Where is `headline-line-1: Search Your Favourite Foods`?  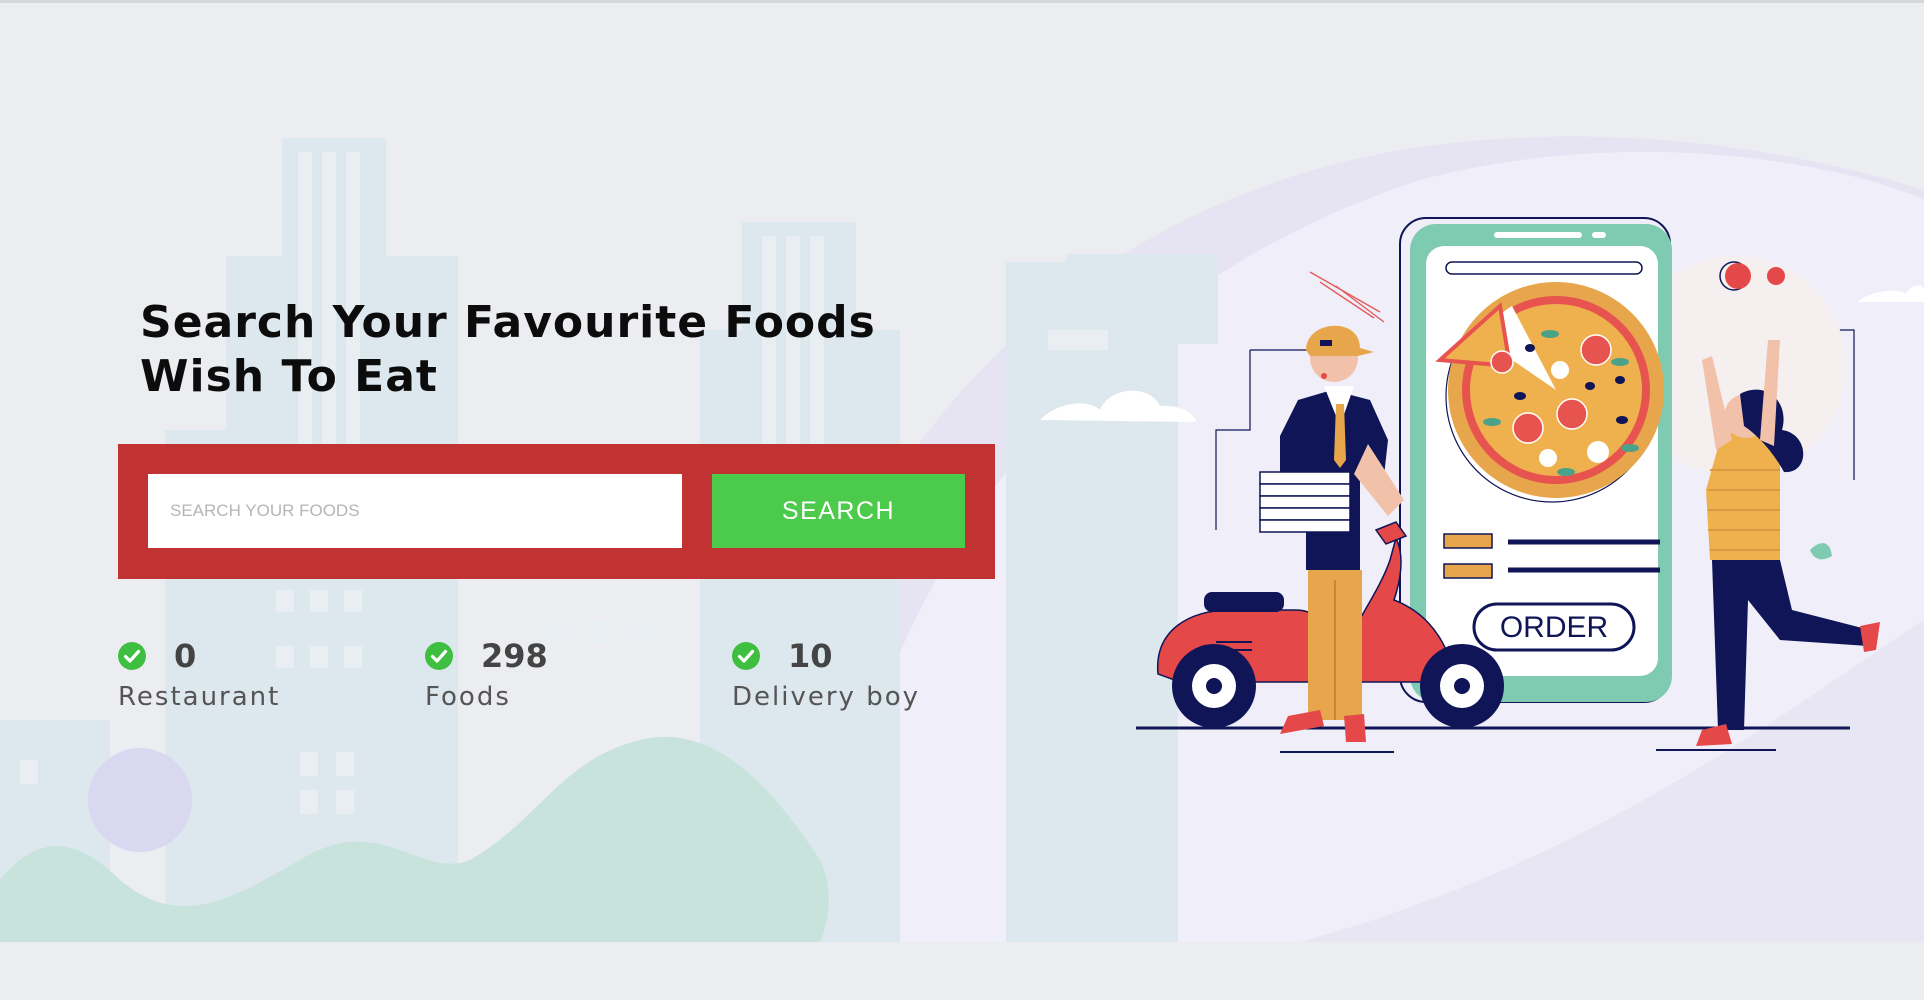
headline-line-1: Search Your Favourite Foods is located at coordinates (508, 322).